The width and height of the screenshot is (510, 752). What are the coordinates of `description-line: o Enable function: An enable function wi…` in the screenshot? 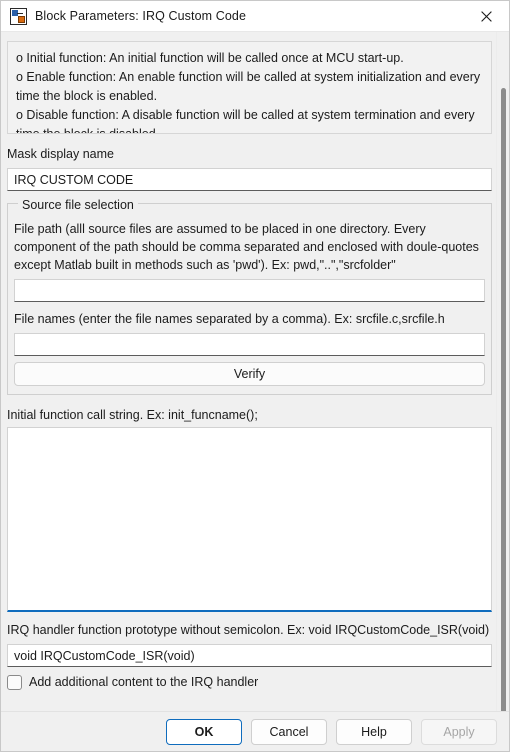 It's located at (248, 77).